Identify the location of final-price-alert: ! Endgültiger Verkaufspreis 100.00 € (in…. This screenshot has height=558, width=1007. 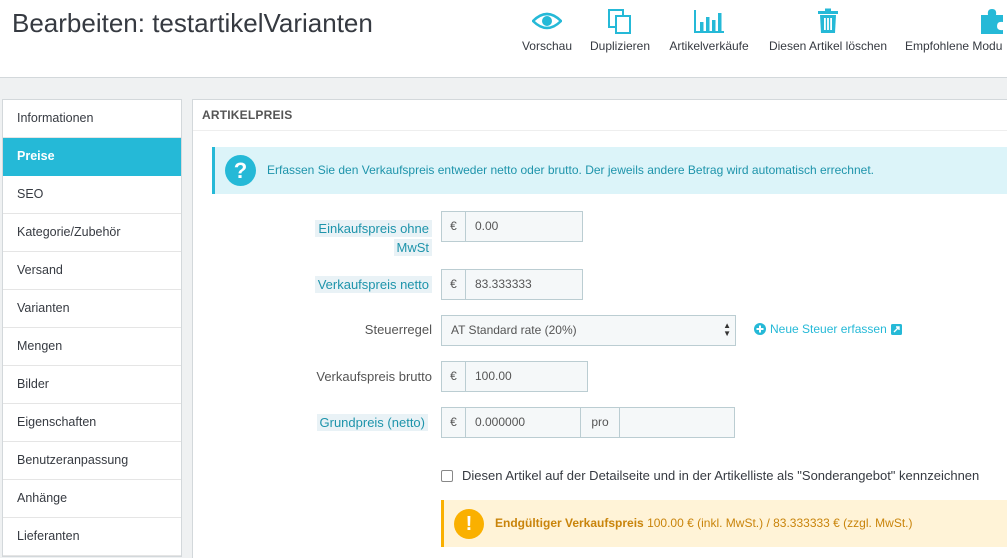
(724, 523).